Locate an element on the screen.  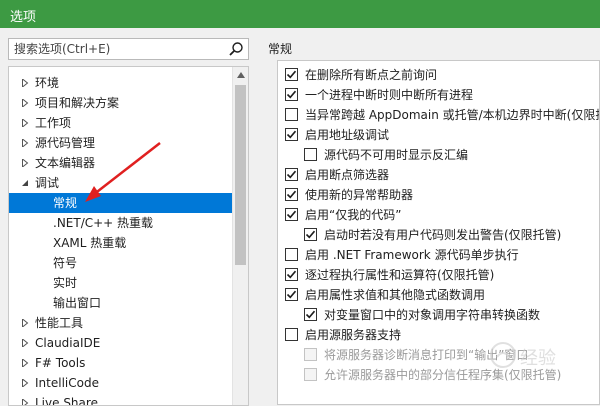
tree-item-5: 调试 is located at coordinates (121, 183).